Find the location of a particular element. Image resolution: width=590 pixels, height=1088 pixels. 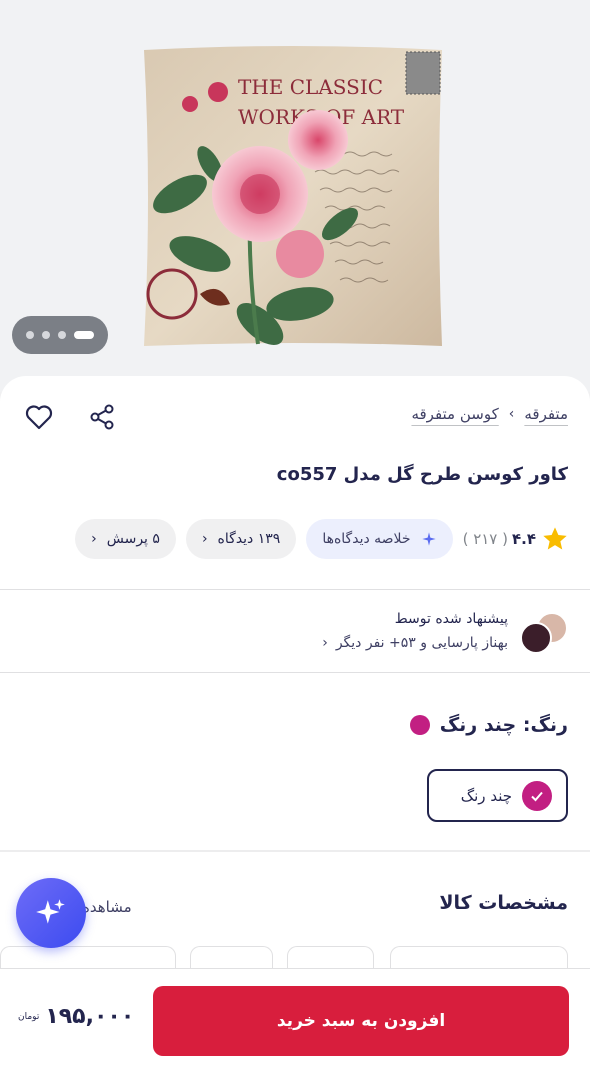

questions-chip: ۵ پرسش ‹ is located at coordinates (125, 539).